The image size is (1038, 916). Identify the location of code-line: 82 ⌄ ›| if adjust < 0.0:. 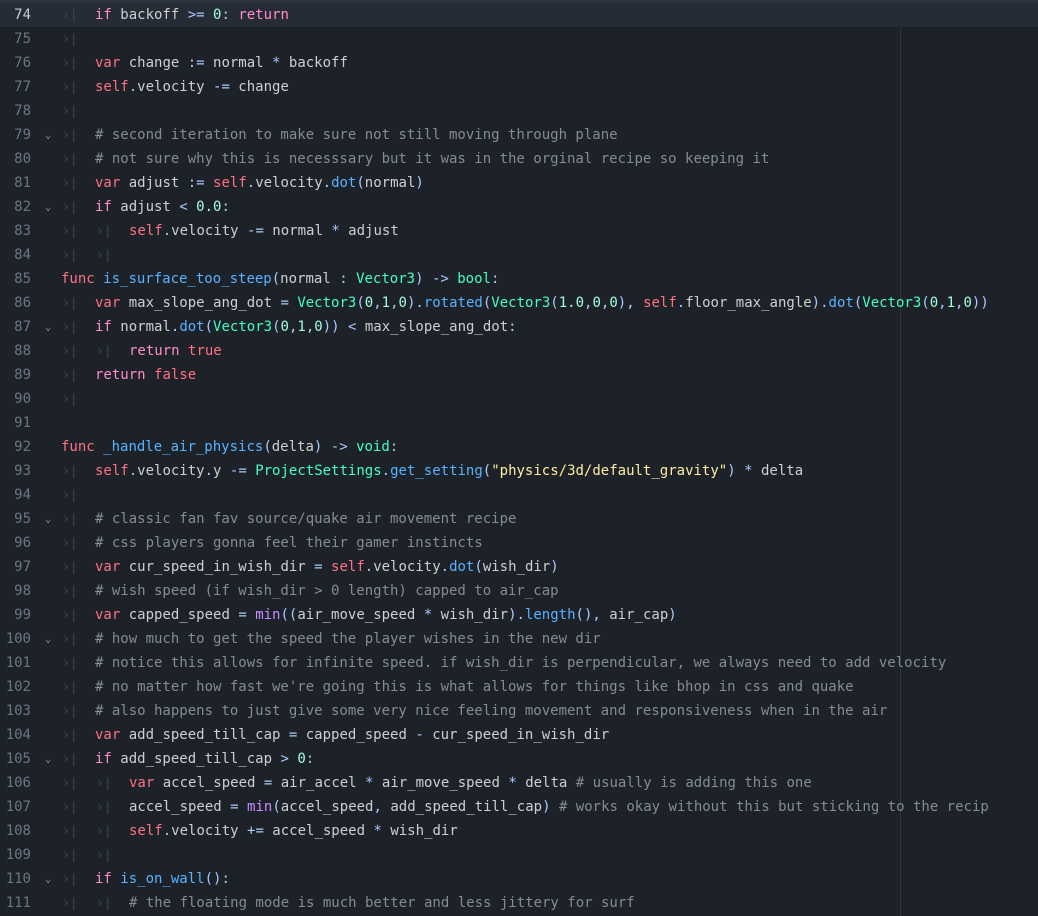
(519, 207).